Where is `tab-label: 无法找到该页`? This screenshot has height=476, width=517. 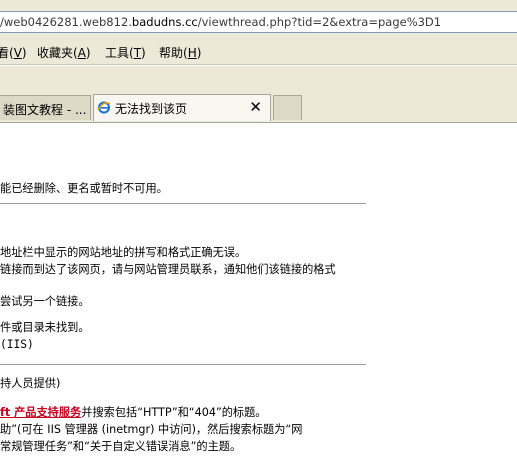
tab-label: 无法找到该页 is located at coordinates (151, 109).